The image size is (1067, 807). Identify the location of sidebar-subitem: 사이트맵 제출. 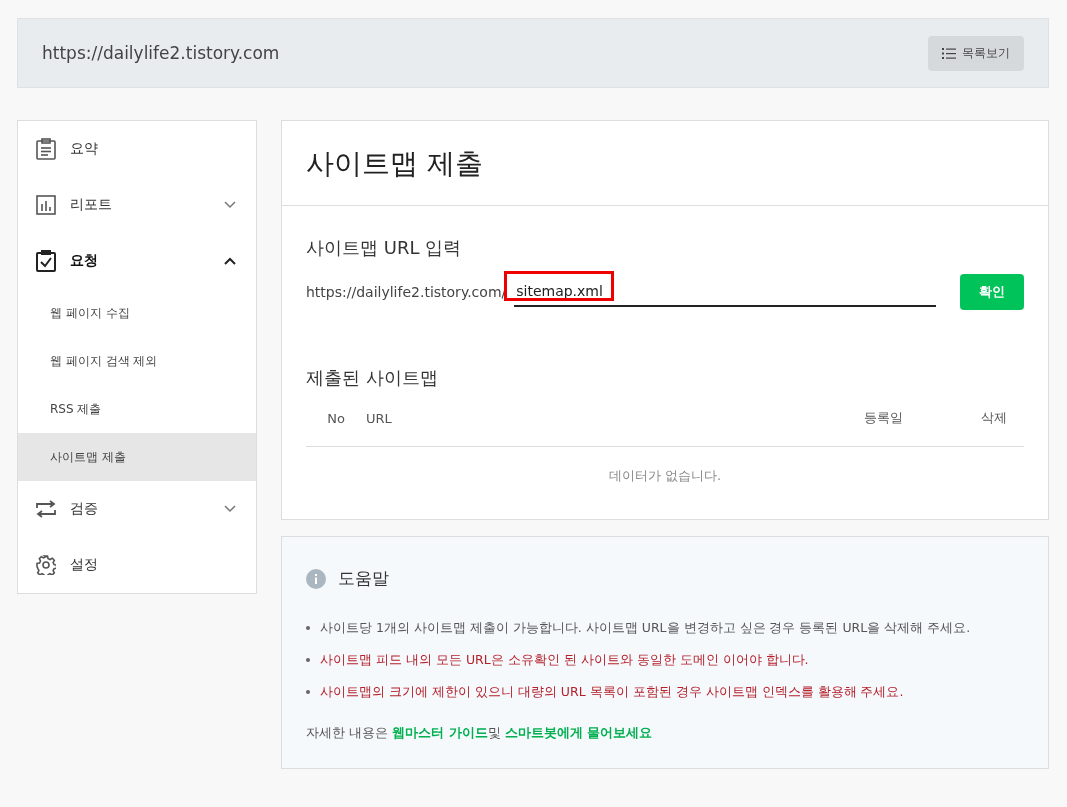
(137, 457).